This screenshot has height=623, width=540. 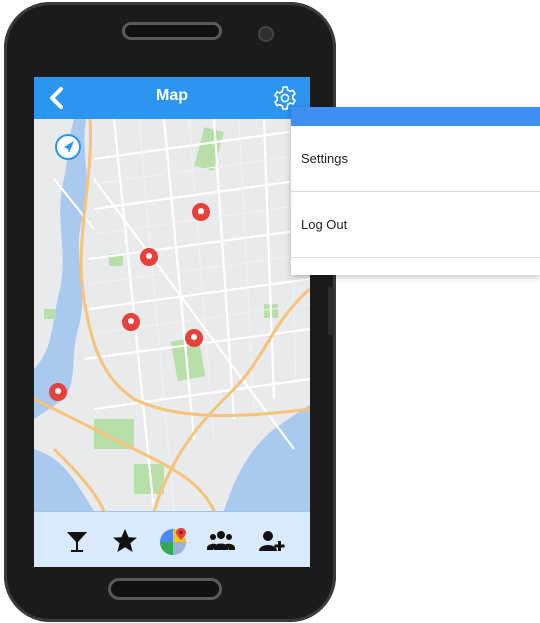 I want to click on menu-item-settings: Settings, so click(x=415, y=159).